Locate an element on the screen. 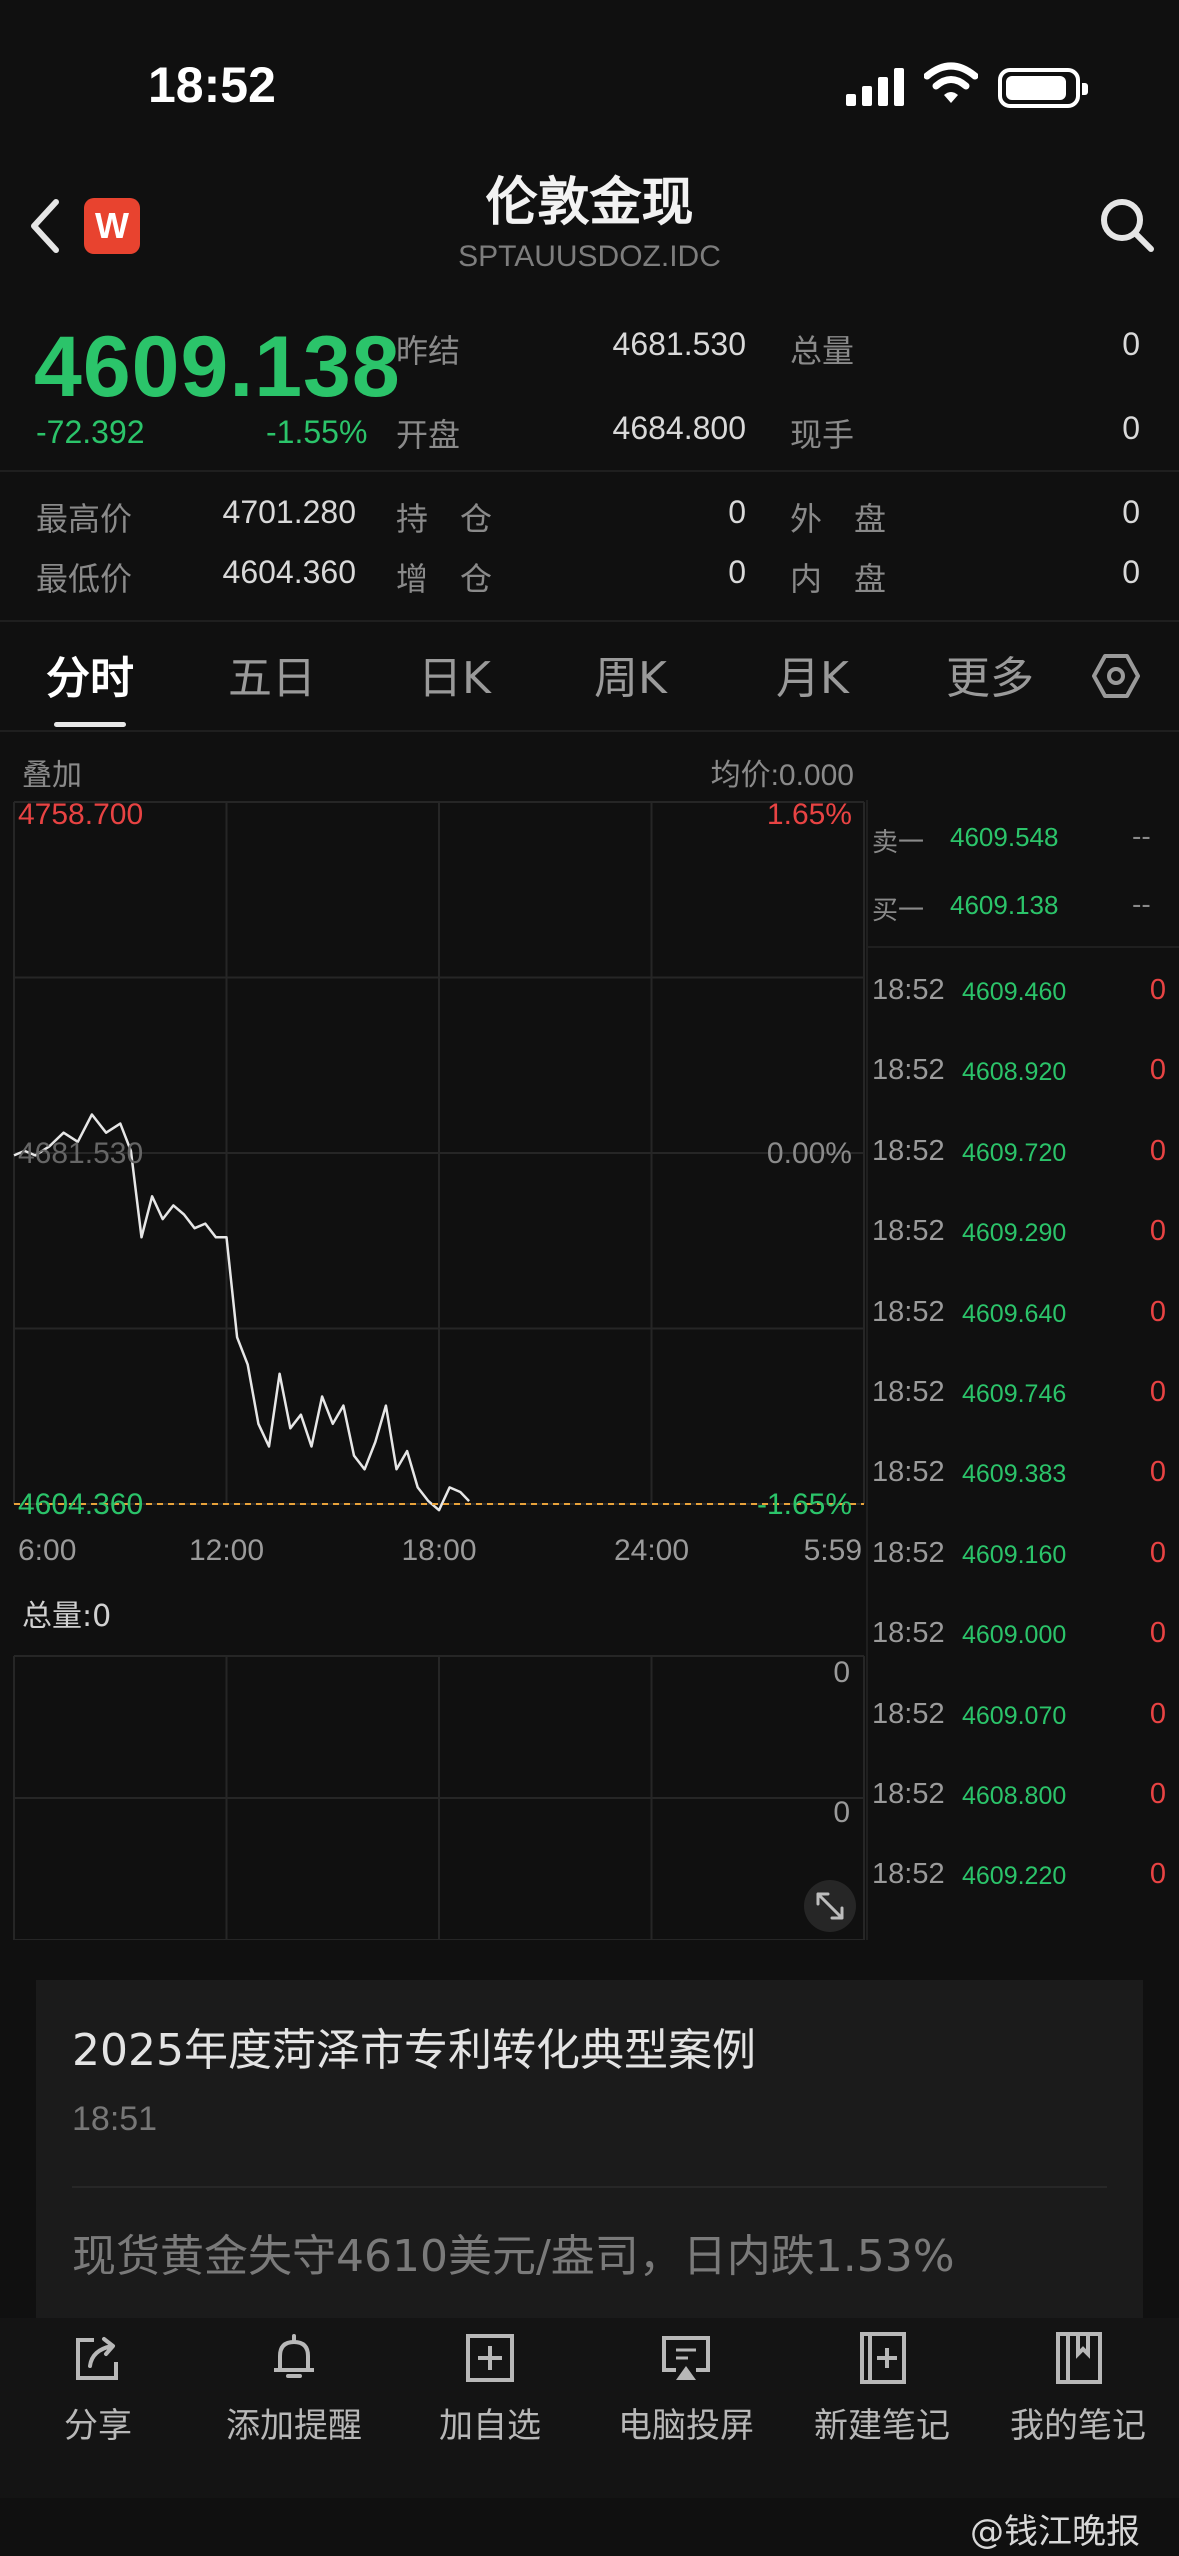  y-tick-low: 4604.360 is located at coordinates (80, 1504).